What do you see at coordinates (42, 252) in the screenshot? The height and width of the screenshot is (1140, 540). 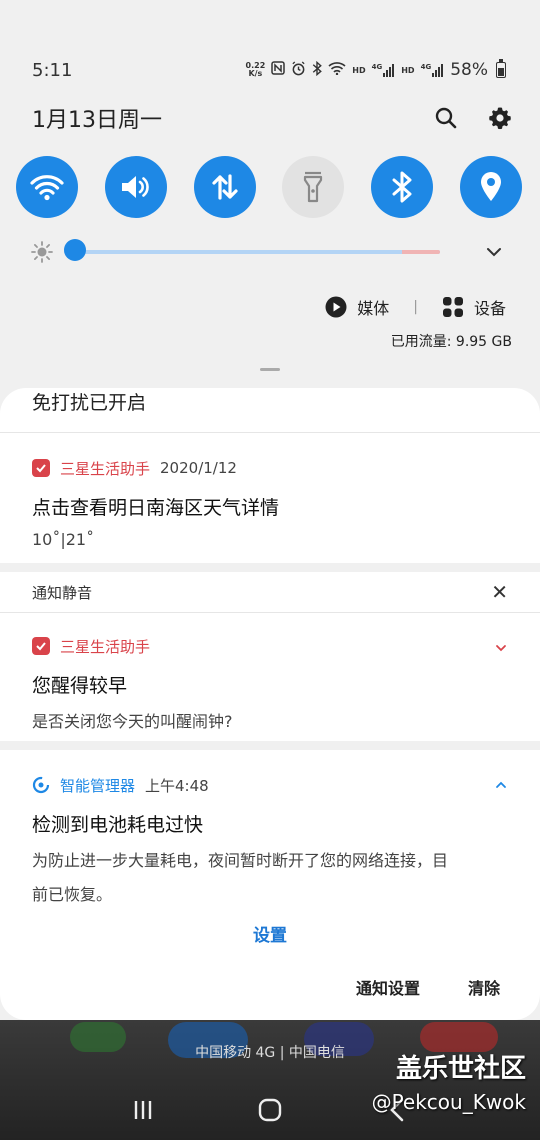 I see `brightness-icon` at bounding box center [42, 252].